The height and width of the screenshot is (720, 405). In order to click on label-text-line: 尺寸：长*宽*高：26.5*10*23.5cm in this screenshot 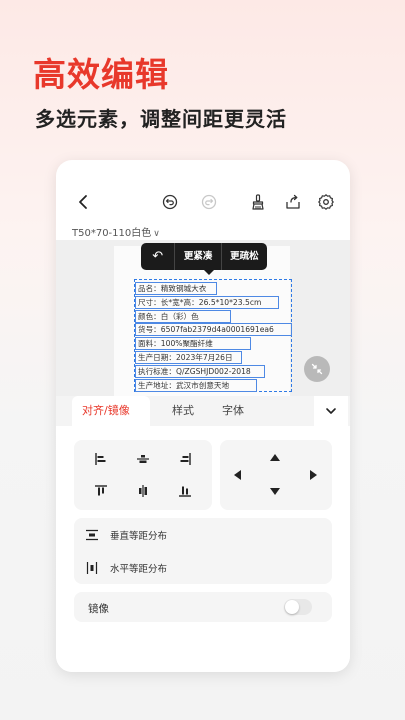, I will do `click(207, 302)`.